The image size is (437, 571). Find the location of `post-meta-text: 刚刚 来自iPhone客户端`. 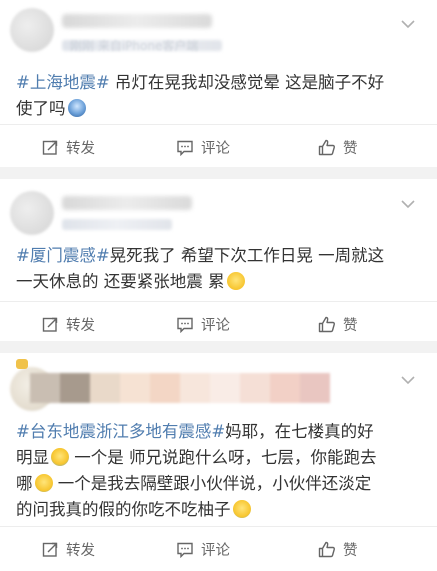

post-meta-text: 刚刚 来自iPhone客户端 is located at coordinates (134, 46).